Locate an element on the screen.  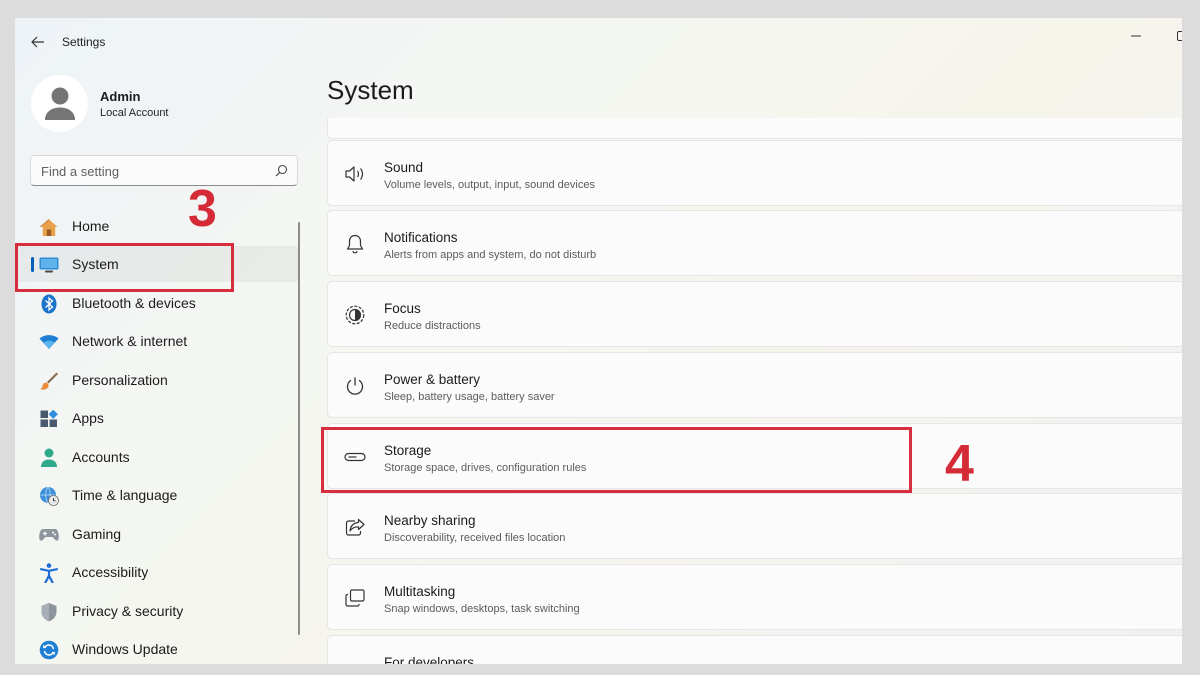
back-button is located at coordinates (38, 42).